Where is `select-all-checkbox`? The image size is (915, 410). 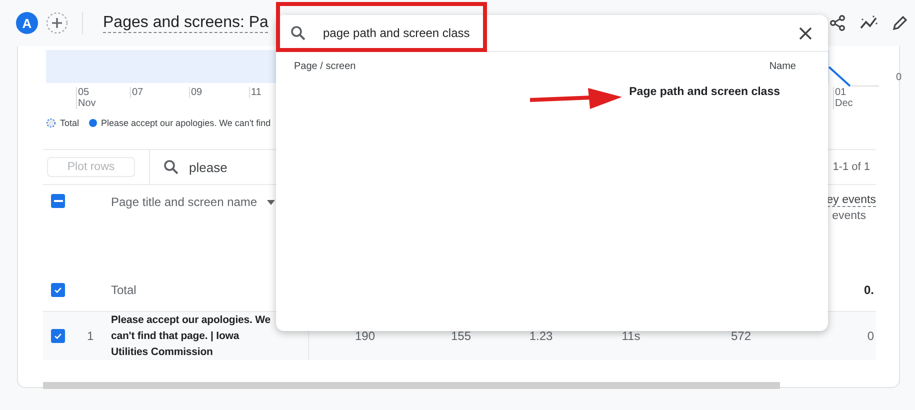 select-all-checkbox is located at coordinates (58, 201).